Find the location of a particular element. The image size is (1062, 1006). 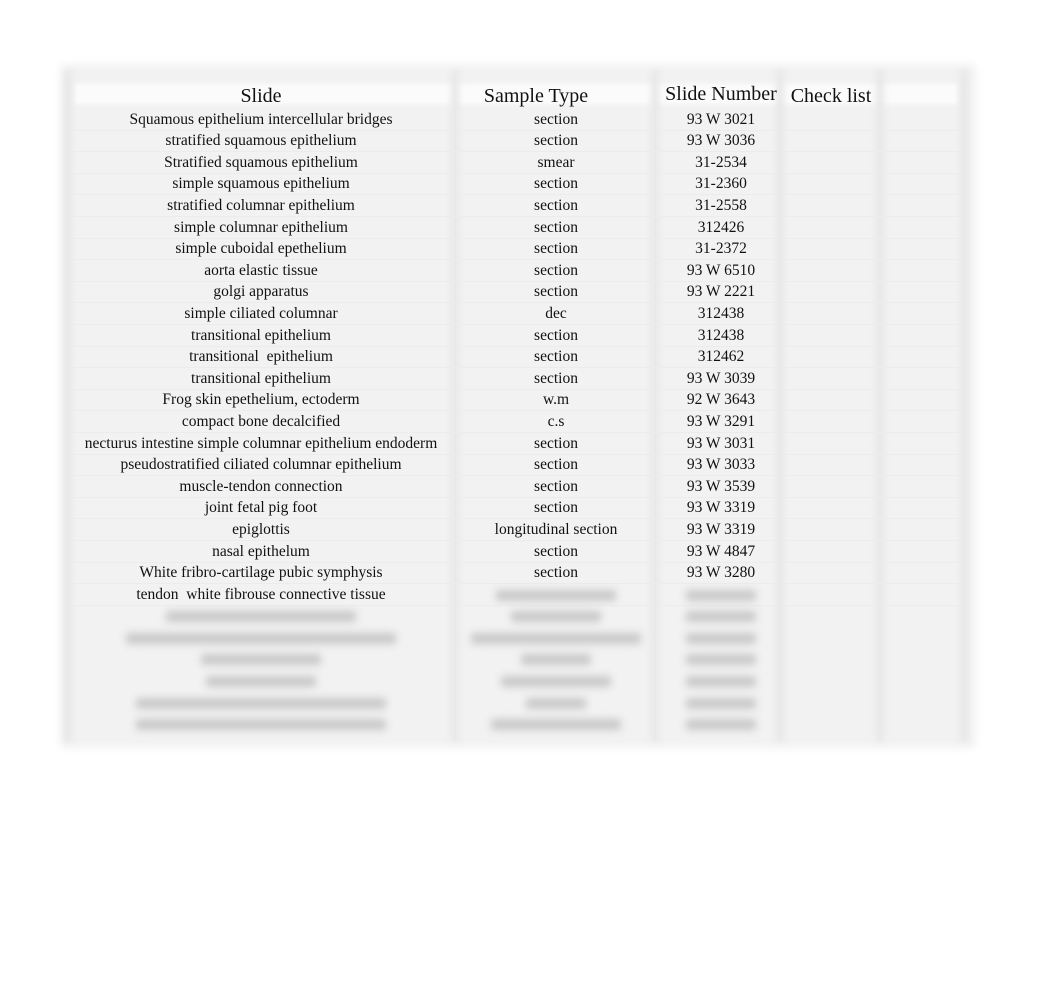

slide-number-cell: 93 W 3319 is located at coordinates (721, 529).